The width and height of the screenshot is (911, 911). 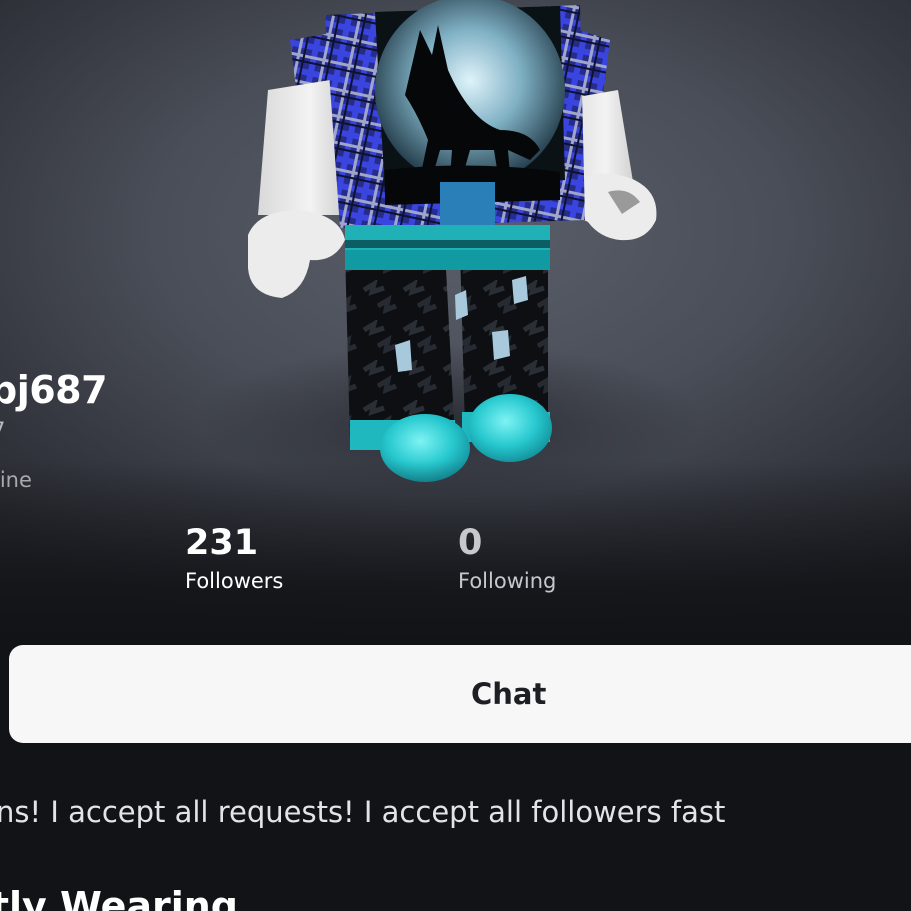 What do you see at coordinates (460, 694) in the screenshot?
I see `chat-button: Chat` at bounding box center [460, 694].